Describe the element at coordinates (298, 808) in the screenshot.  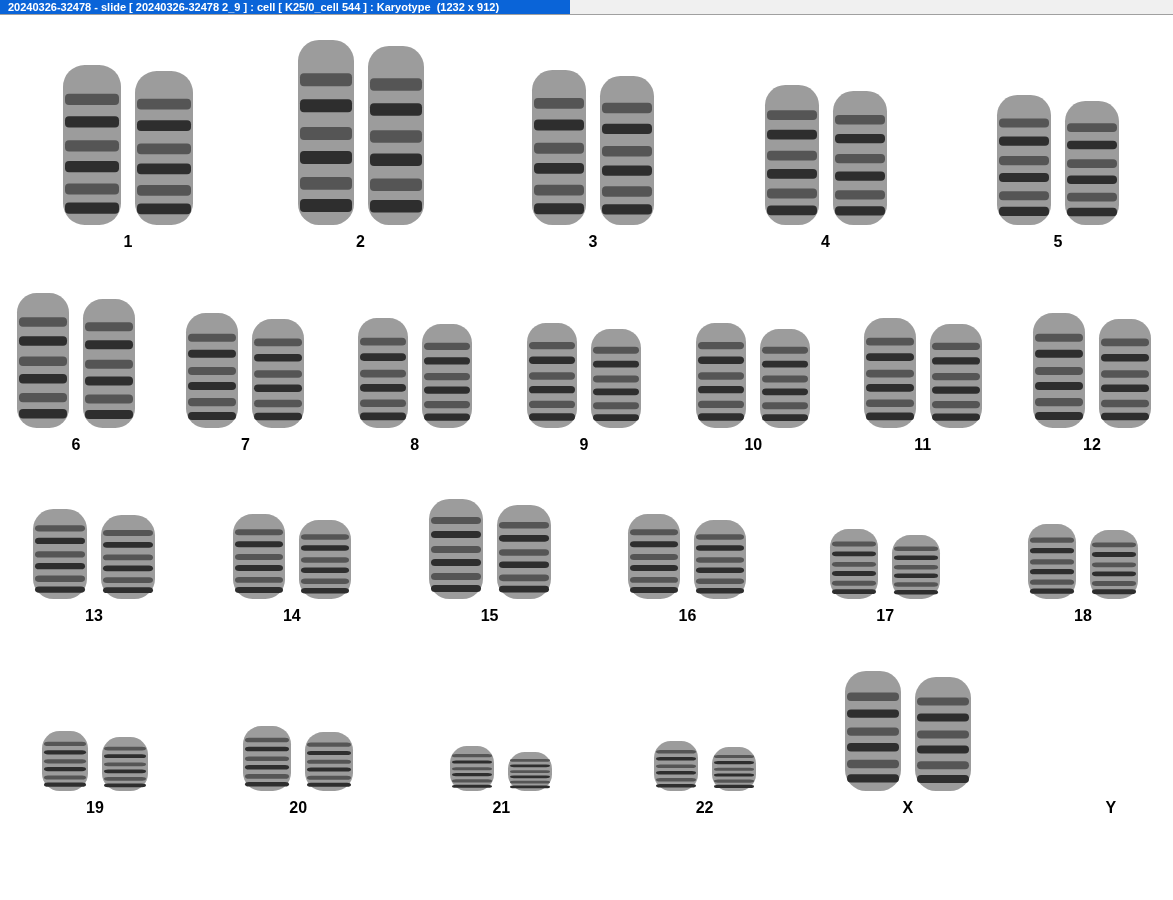
I see `chromosome-number-label: 20` at that location.